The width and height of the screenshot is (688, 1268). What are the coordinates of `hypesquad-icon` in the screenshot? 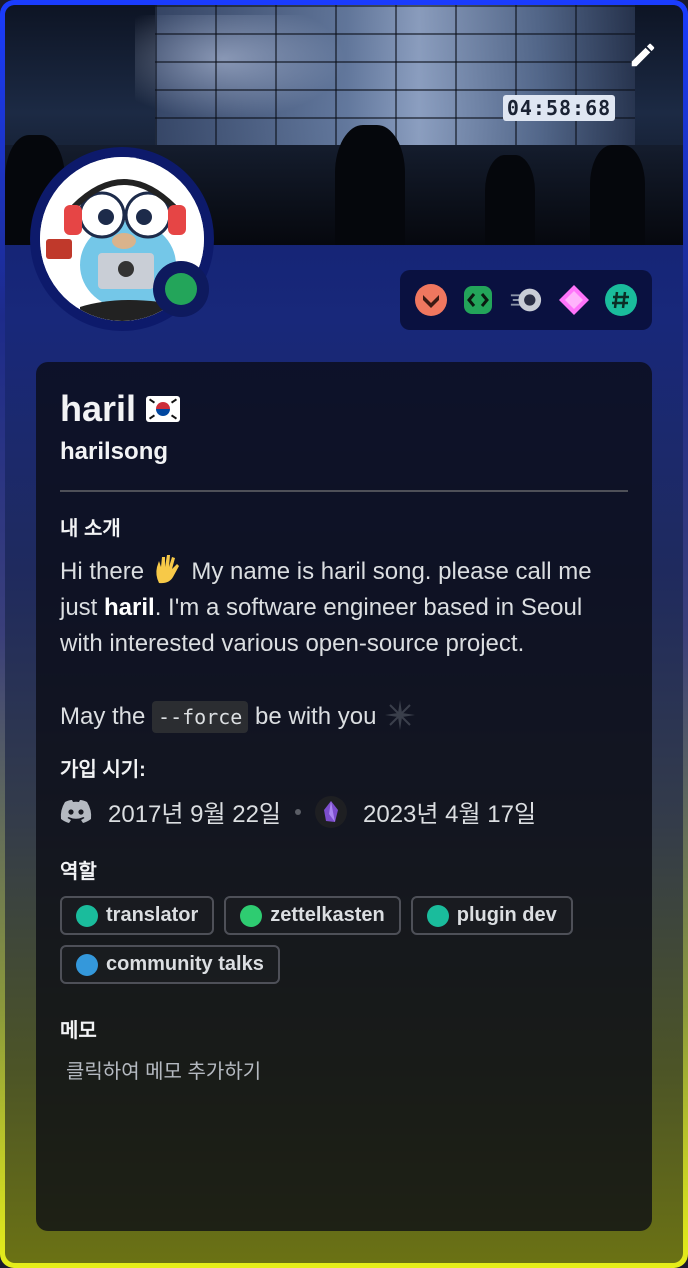 It's located at (430, 300).